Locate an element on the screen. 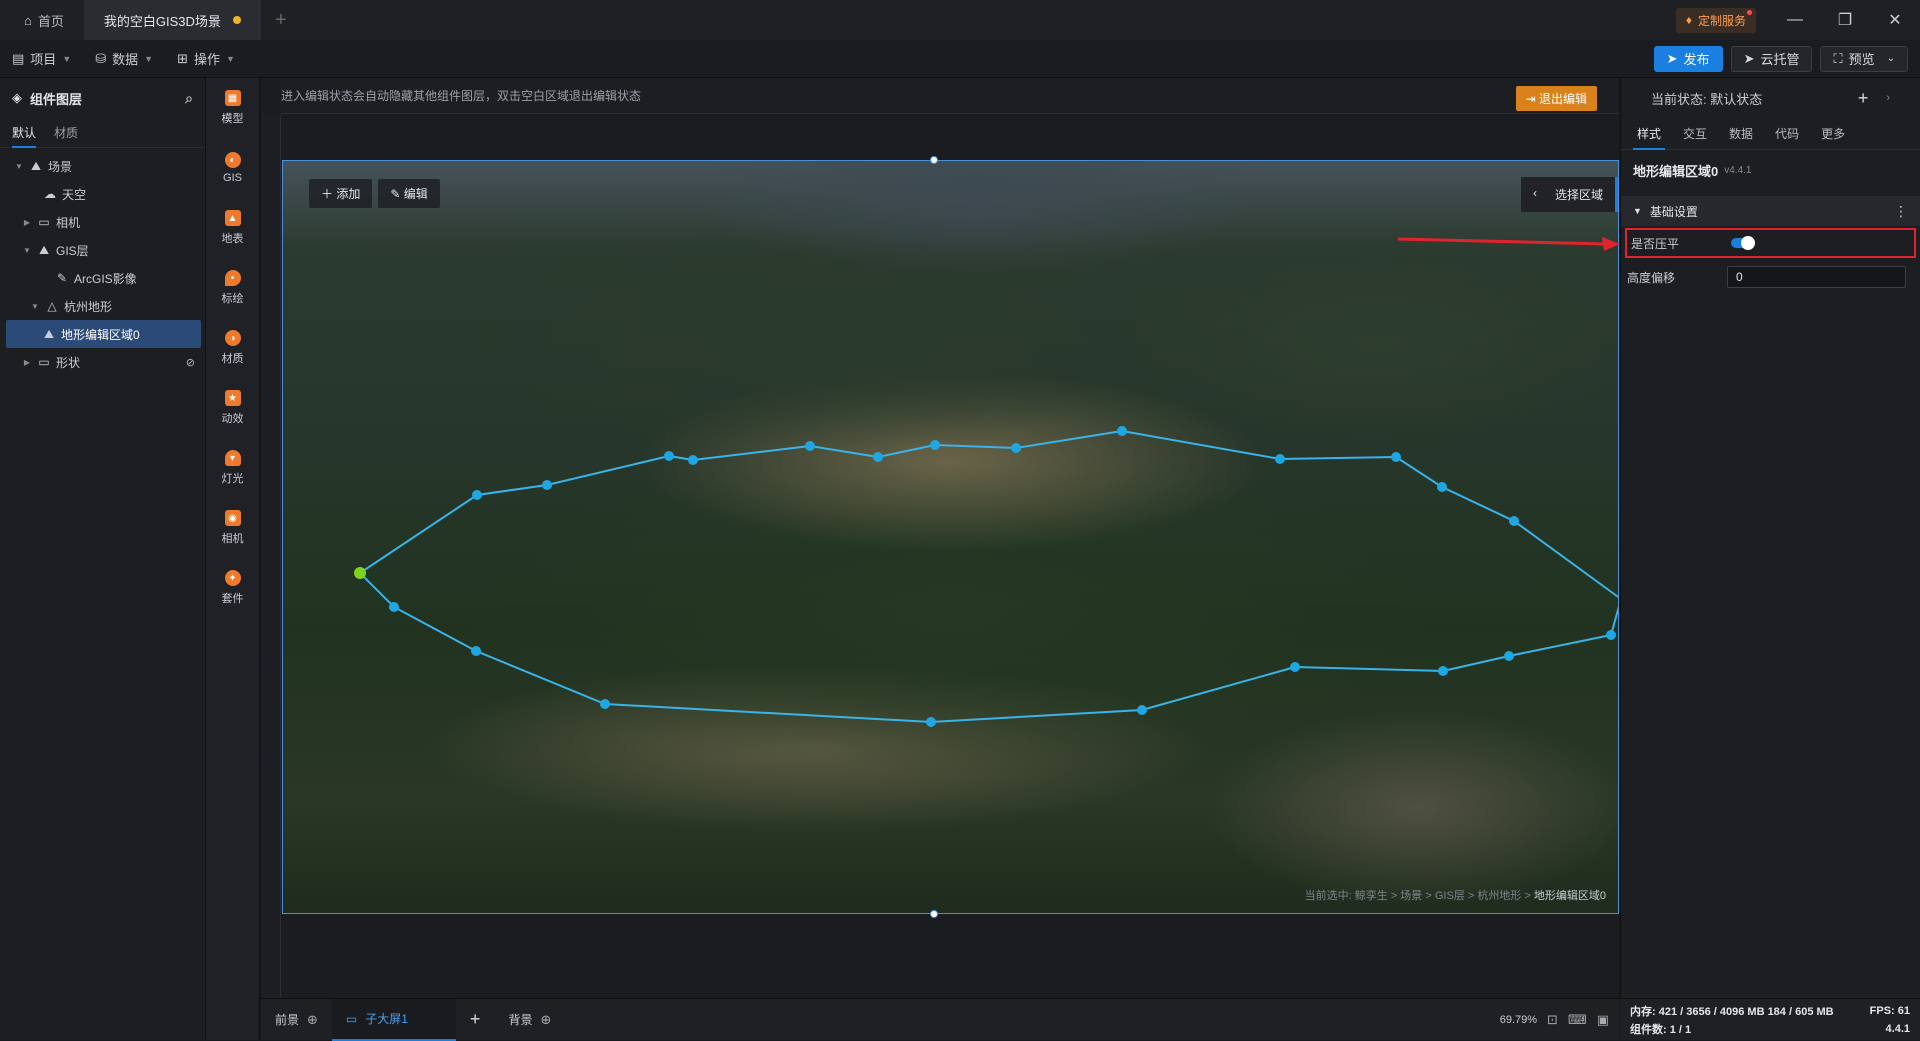  tab-style: 样式 is located at coordinates (1649, 134).